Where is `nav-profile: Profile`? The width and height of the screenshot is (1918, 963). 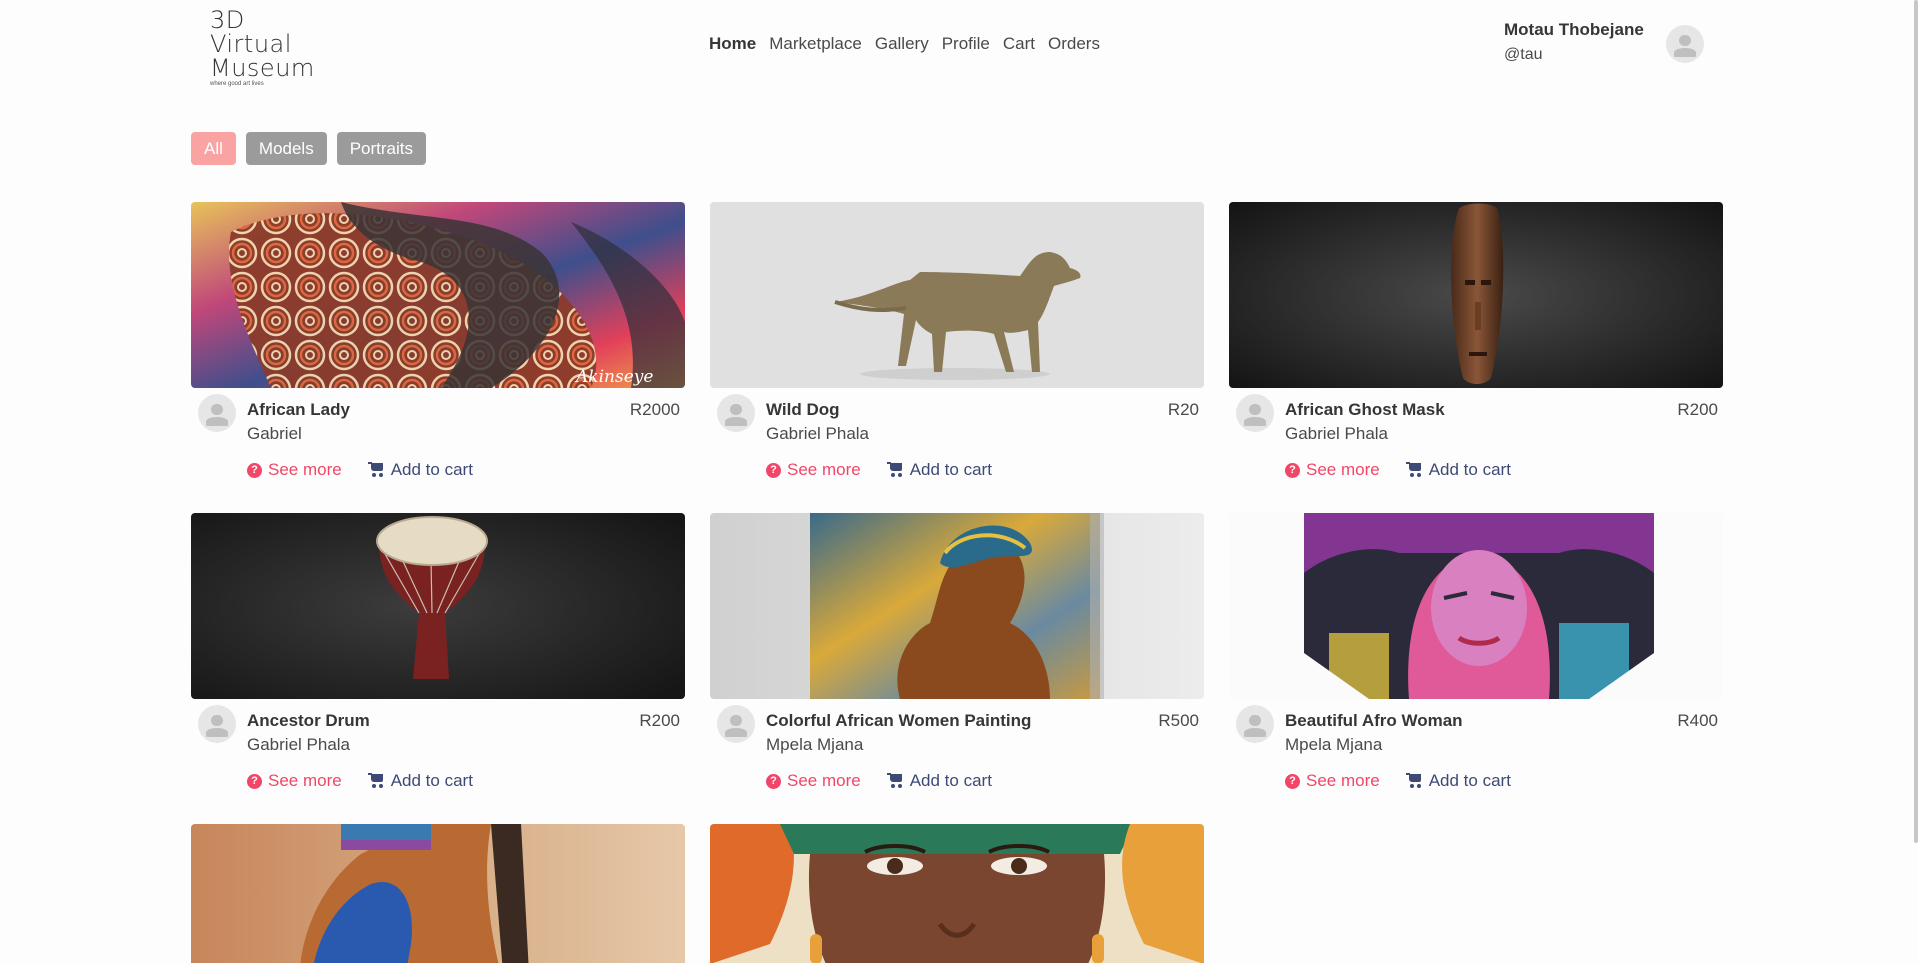
nav-profile: Profile is located at coordinates (966, 44).